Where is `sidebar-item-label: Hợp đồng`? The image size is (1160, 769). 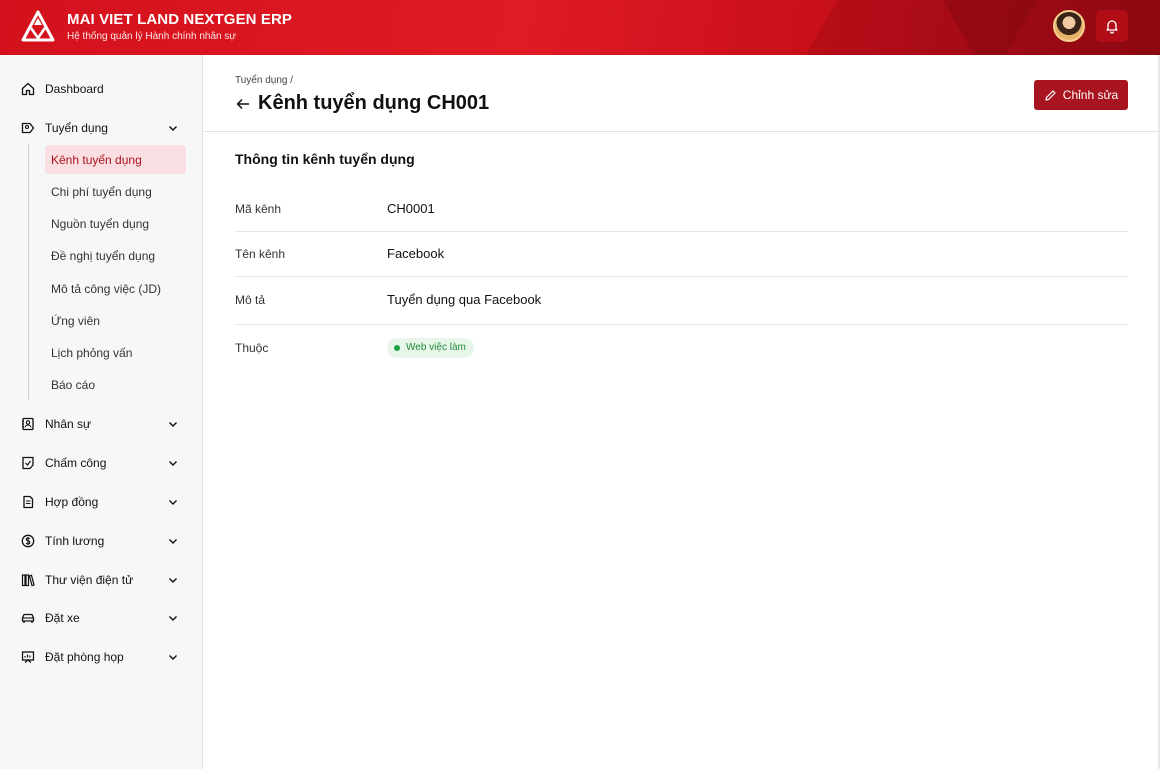 sidebar-item-label: Hợp đồng is located at coordinates (72, 502).